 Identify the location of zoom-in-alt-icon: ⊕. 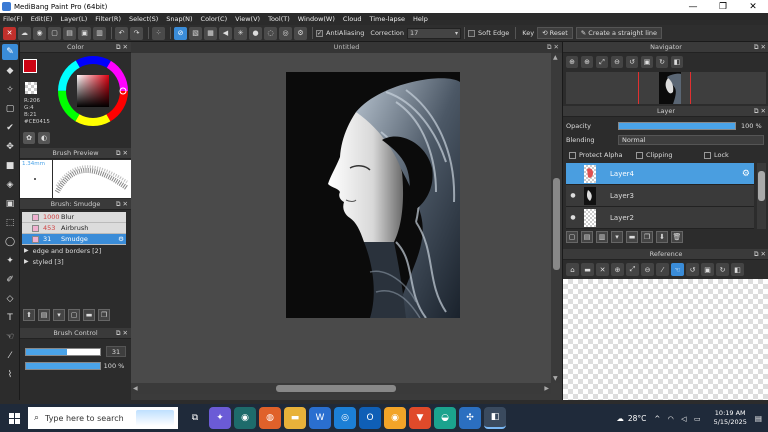
(587, 62).